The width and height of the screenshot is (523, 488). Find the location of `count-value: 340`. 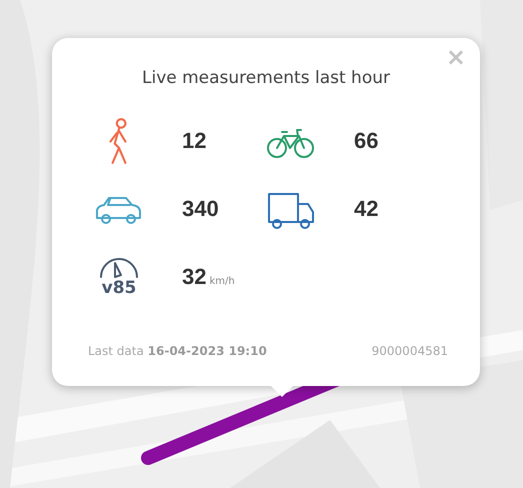

count-value: 340 is located at coordinates (200, 209).